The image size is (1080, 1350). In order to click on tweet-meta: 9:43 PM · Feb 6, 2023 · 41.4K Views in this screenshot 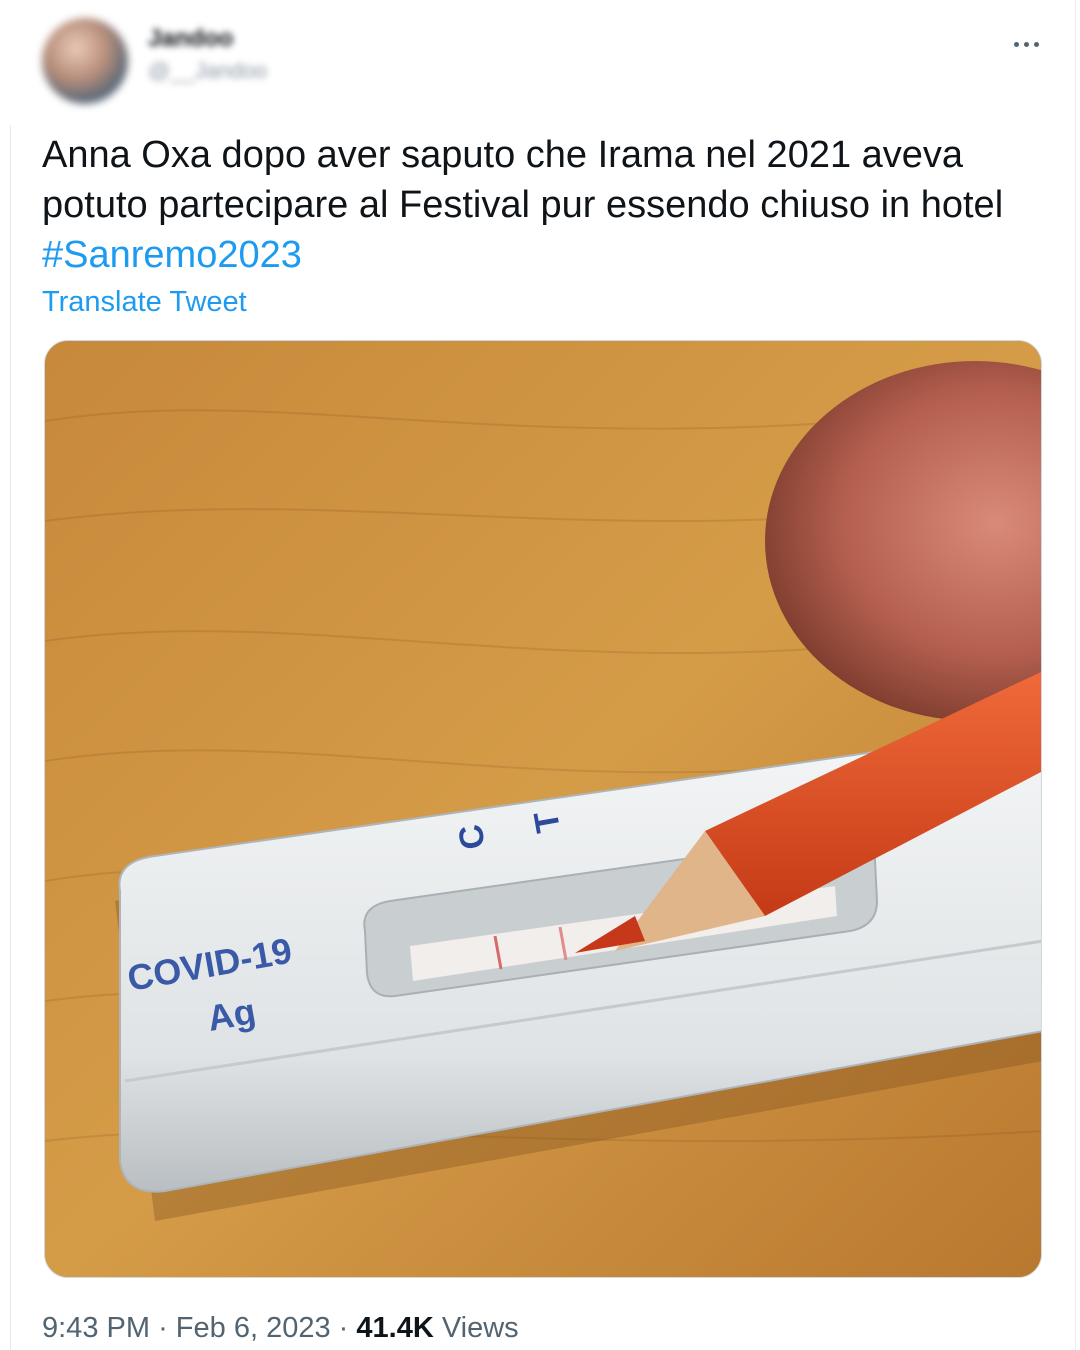, I will do `click(280, 1328)`.